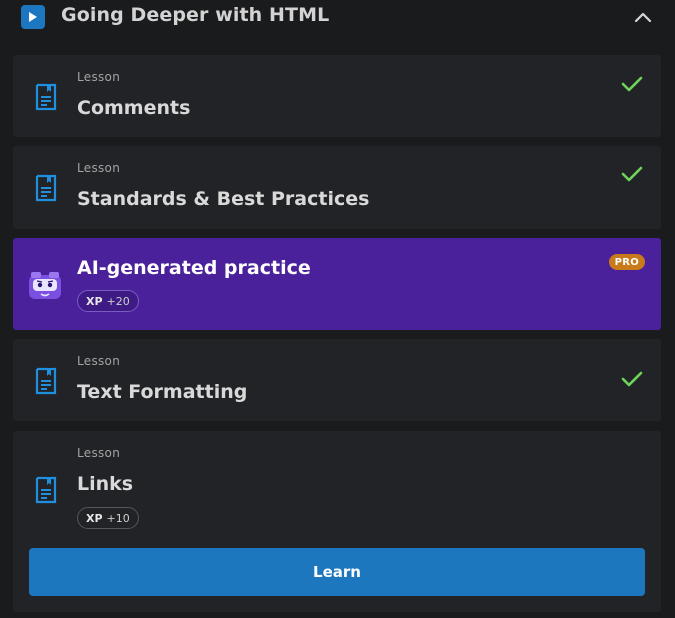  What do you see at coordinates (118, 301) in the screenshot?
I see `xp-value: +20` at bounding box center [118, 301].